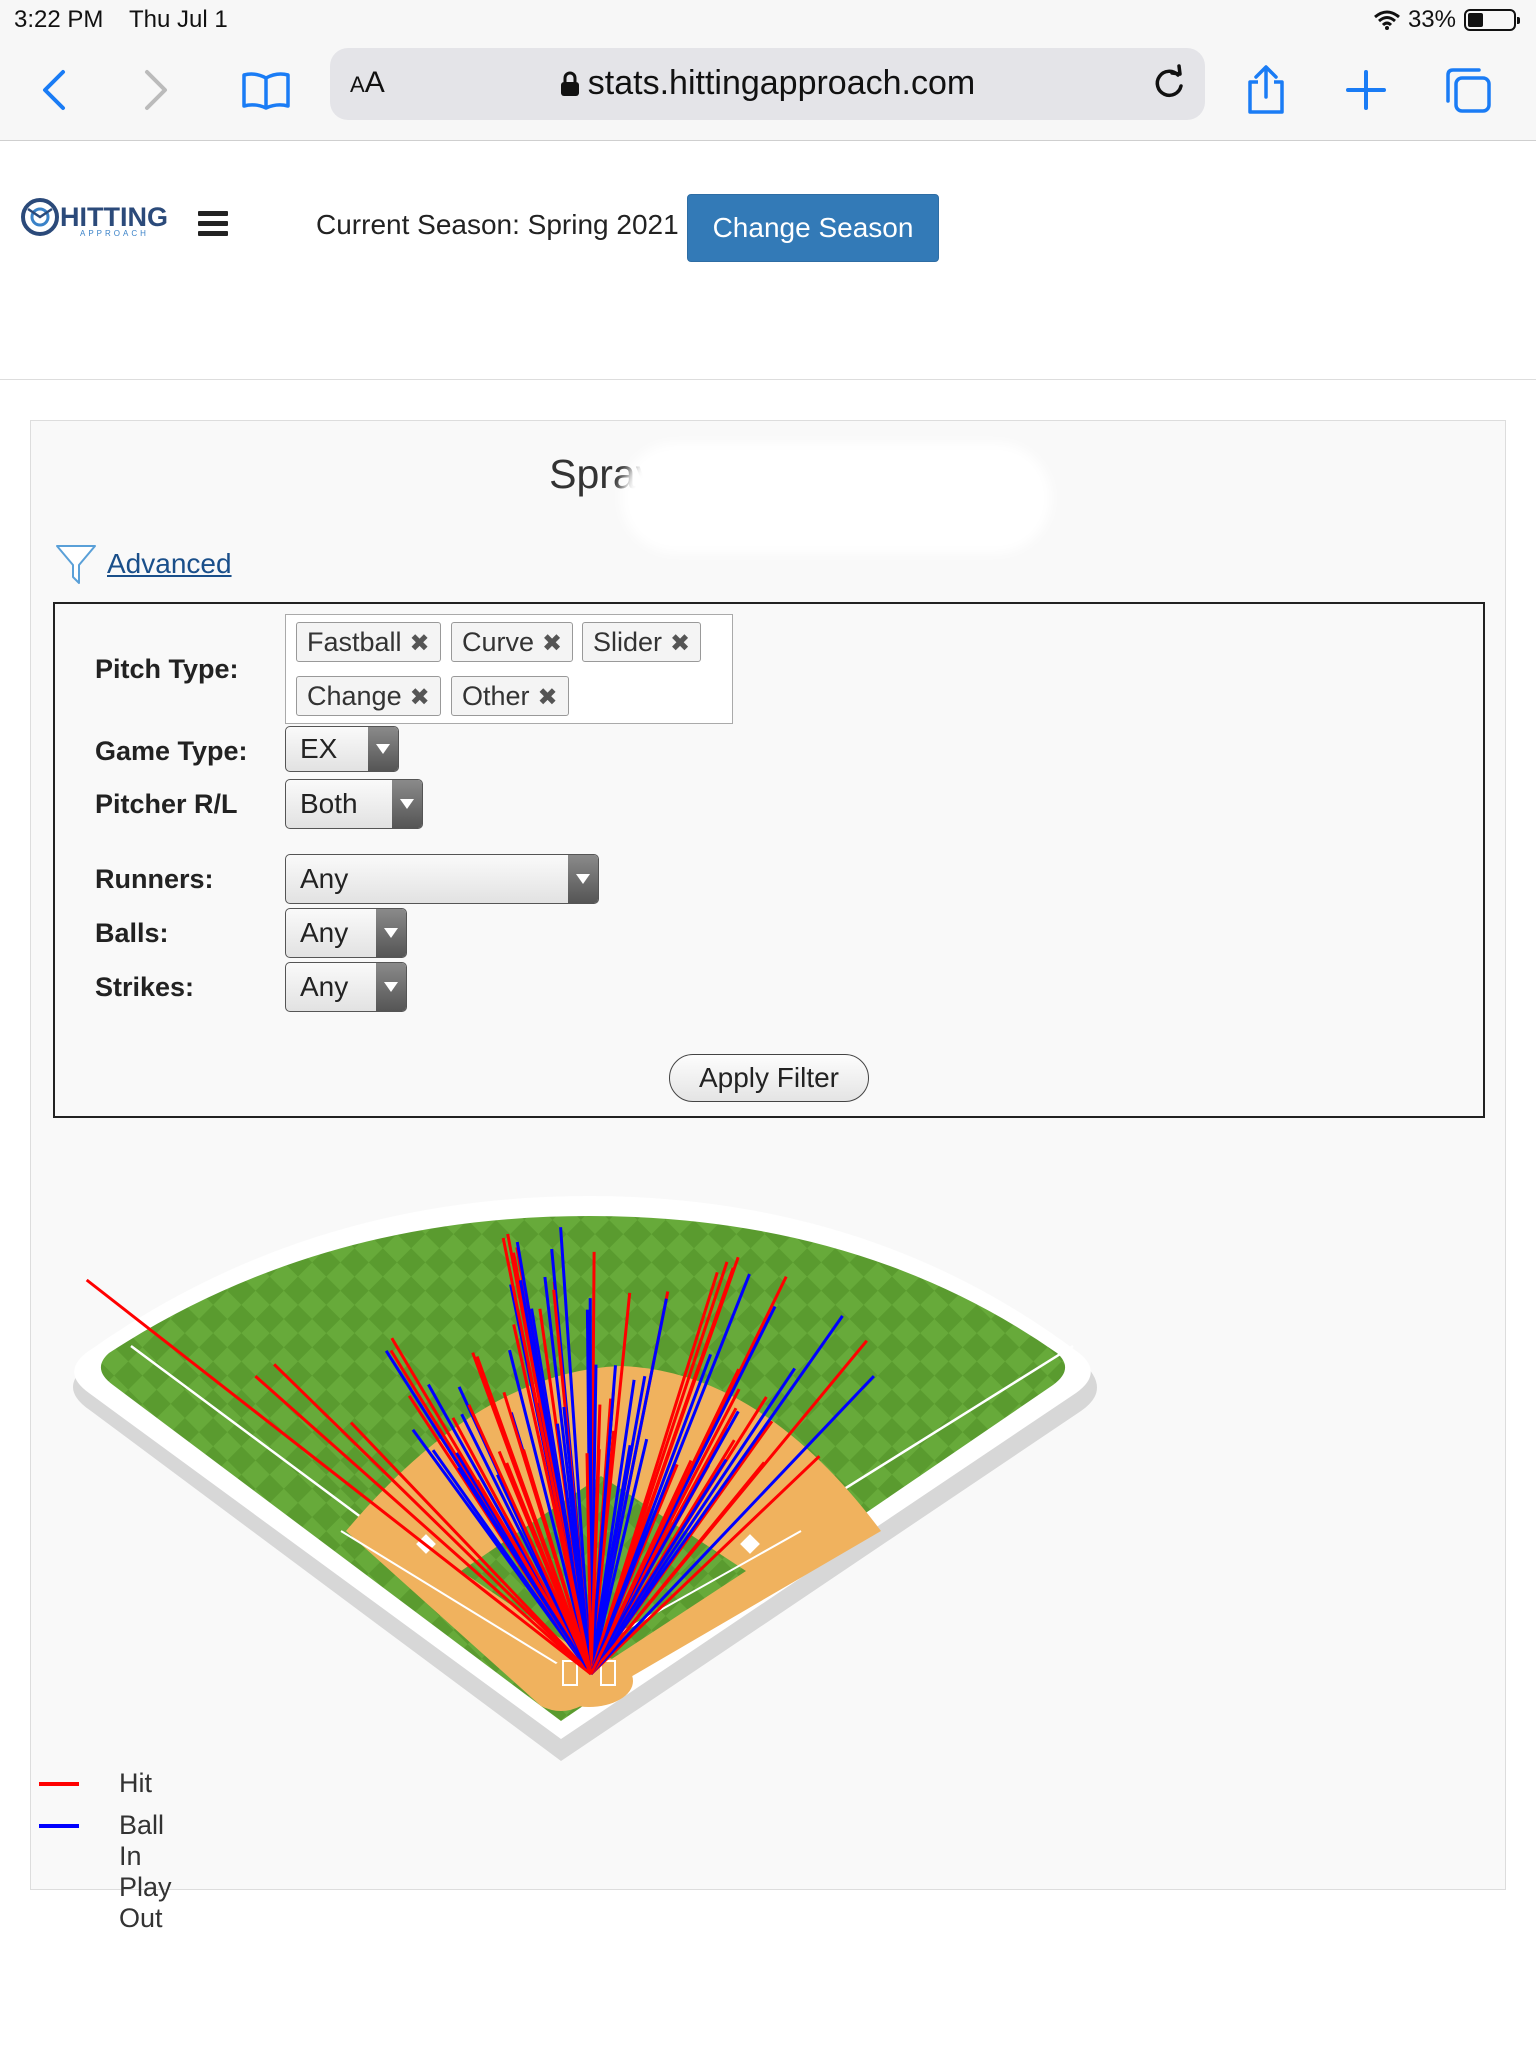  I want to click on pitch-type-label: Pitch Type:, so click(167, 669).